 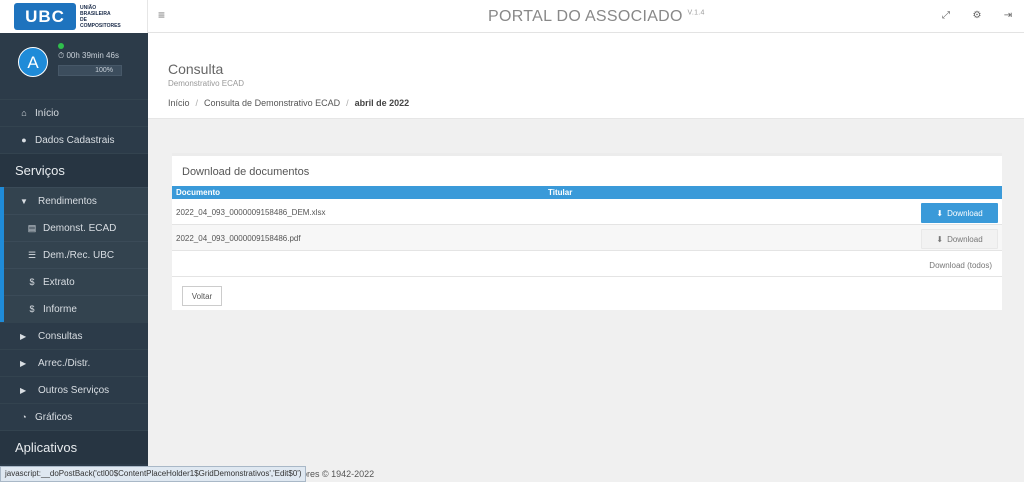 What do you see at coordinates (32, 254) in the screenshot?
I see `list-icon: ☰` at bounding box center [32, 254].